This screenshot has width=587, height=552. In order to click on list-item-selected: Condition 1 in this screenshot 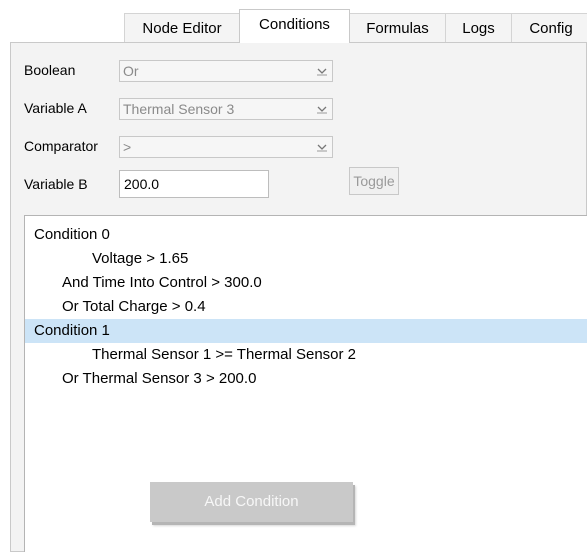, I will do `click(306, 331)`.